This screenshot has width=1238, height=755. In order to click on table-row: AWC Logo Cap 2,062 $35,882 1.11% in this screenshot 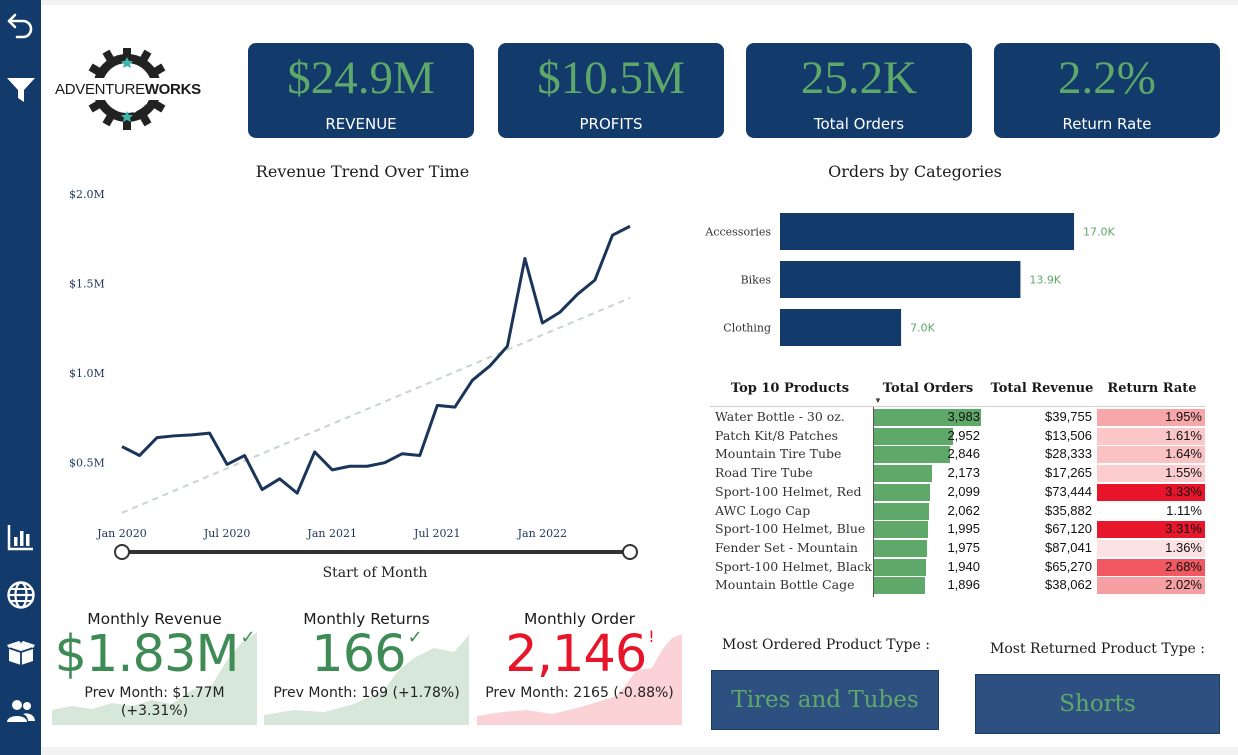, I will do `click(957, 511)`.